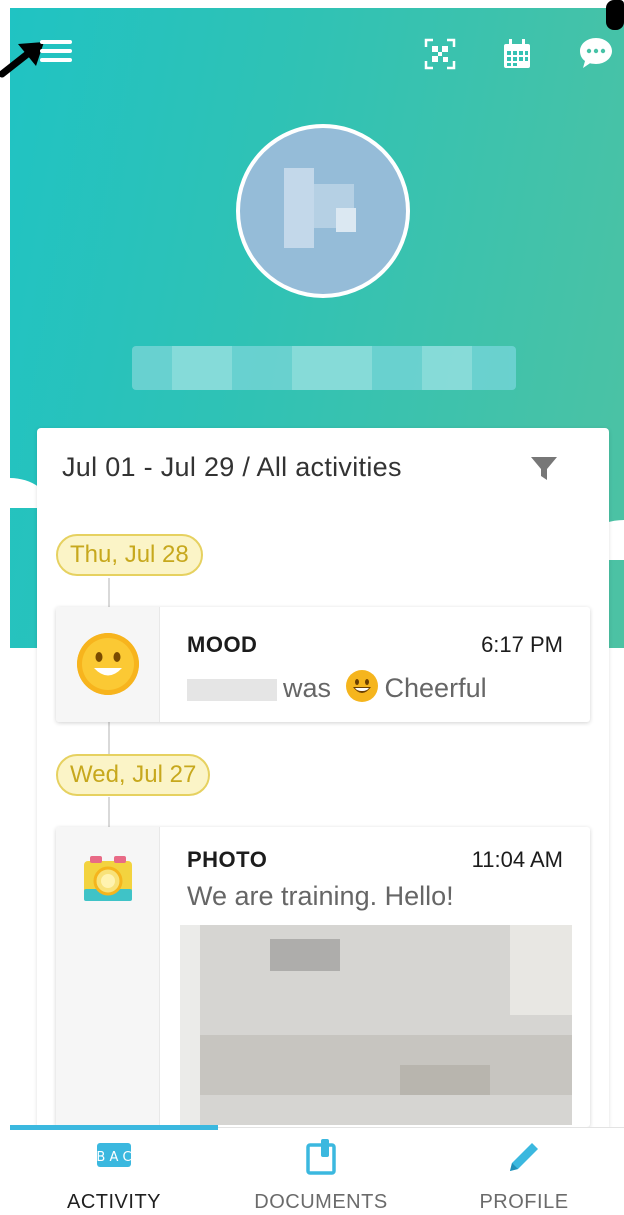  Describe the element at coordinates (323, 211) in the screenshot. I see `profile-avatar` at that location.